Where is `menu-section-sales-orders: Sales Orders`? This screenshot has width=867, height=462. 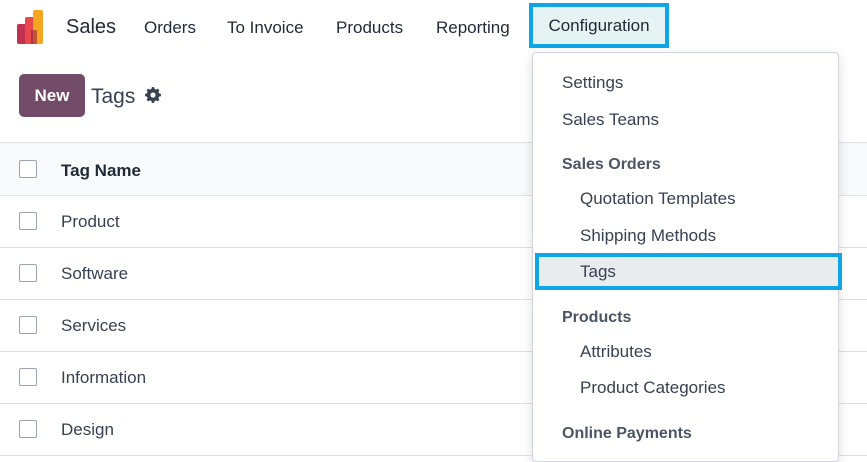 menu-section-sales-orders: Sales Orders is located at coordinates (611, 164).